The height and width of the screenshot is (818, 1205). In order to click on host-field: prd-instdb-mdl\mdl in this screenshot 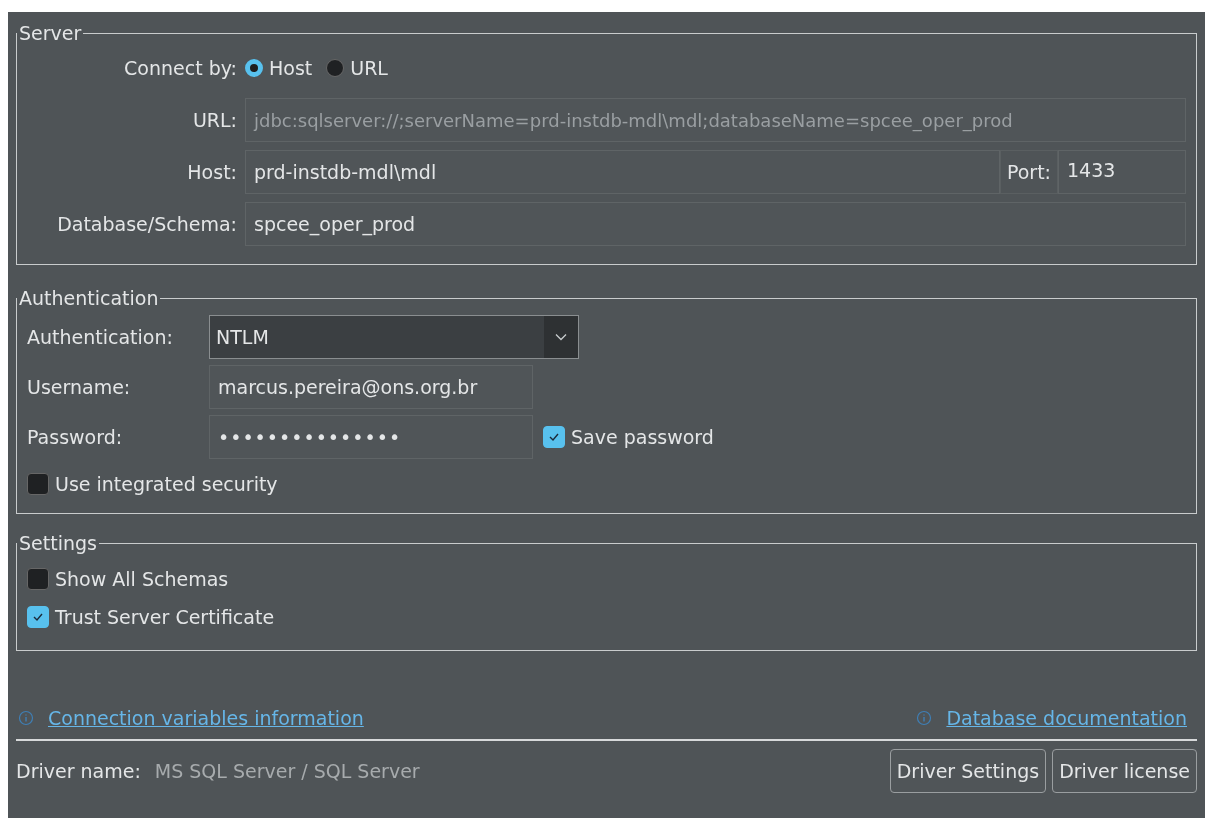, I will do `click(622, 172)`.